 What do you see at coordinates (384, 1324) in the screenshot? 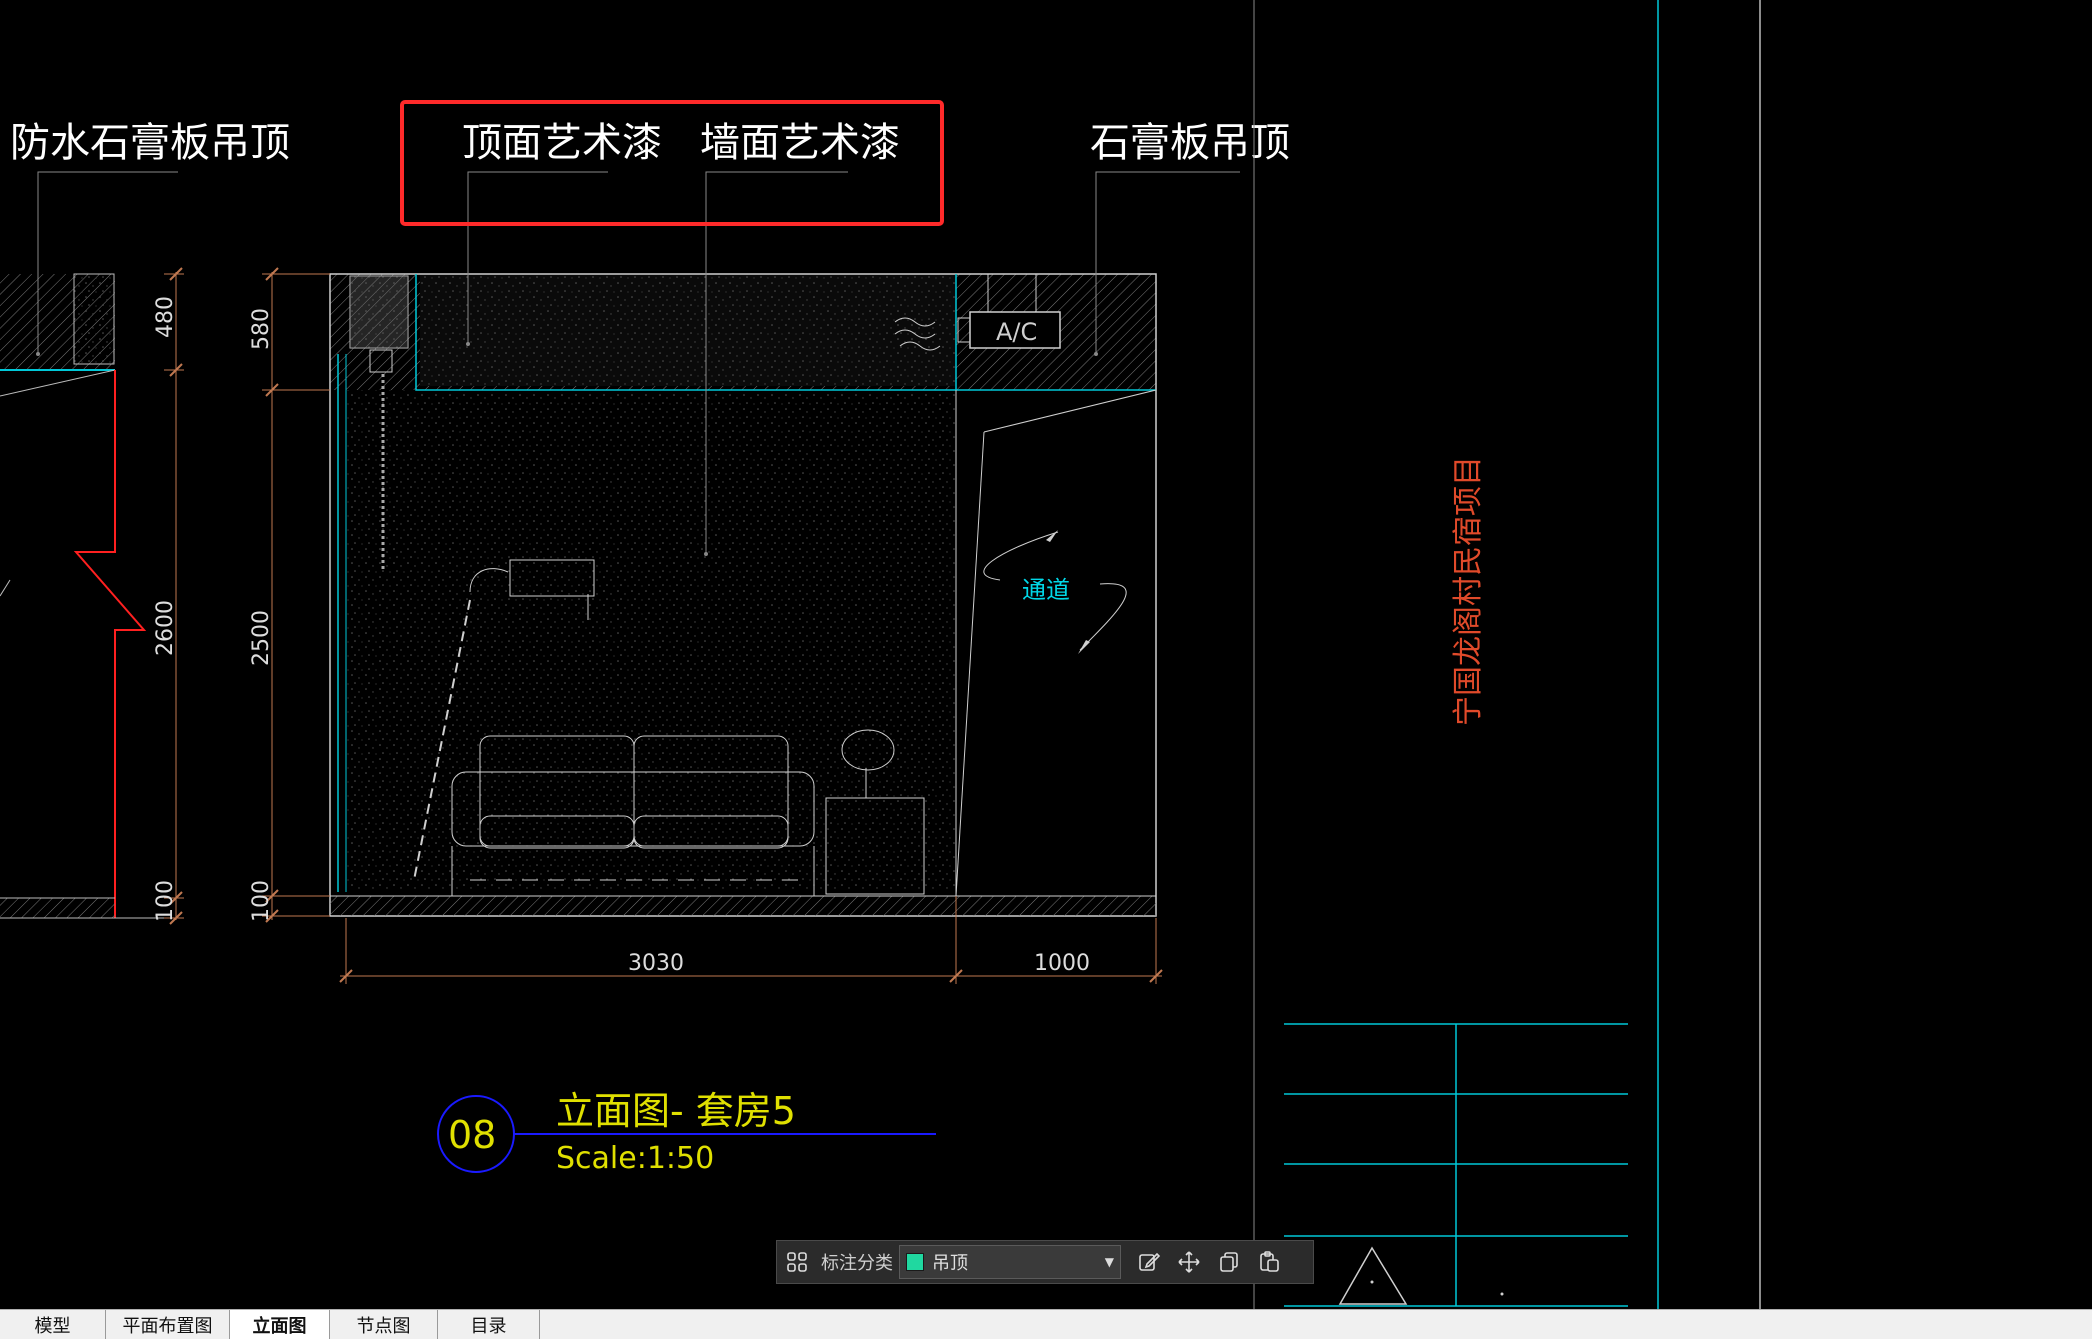
I see `tab-detail: 节点图` at bounding box center [384, 1324].